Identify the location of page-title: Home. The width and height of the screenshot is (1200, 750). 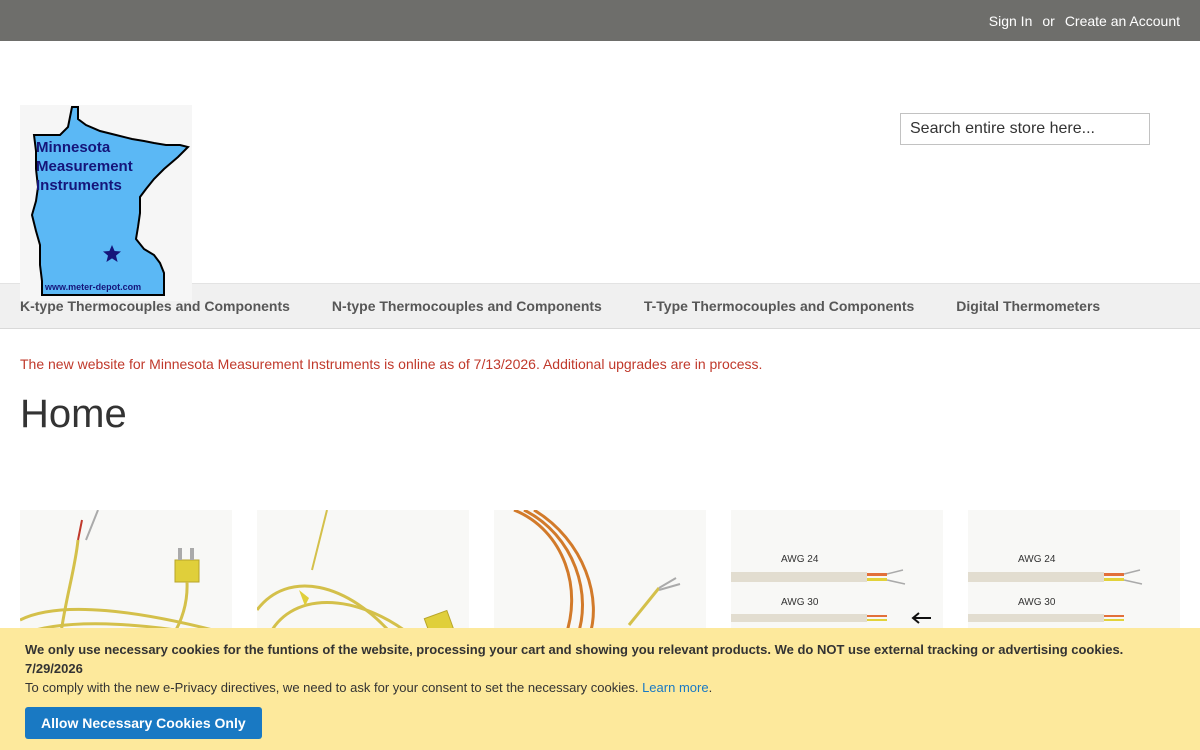
(73, 414).